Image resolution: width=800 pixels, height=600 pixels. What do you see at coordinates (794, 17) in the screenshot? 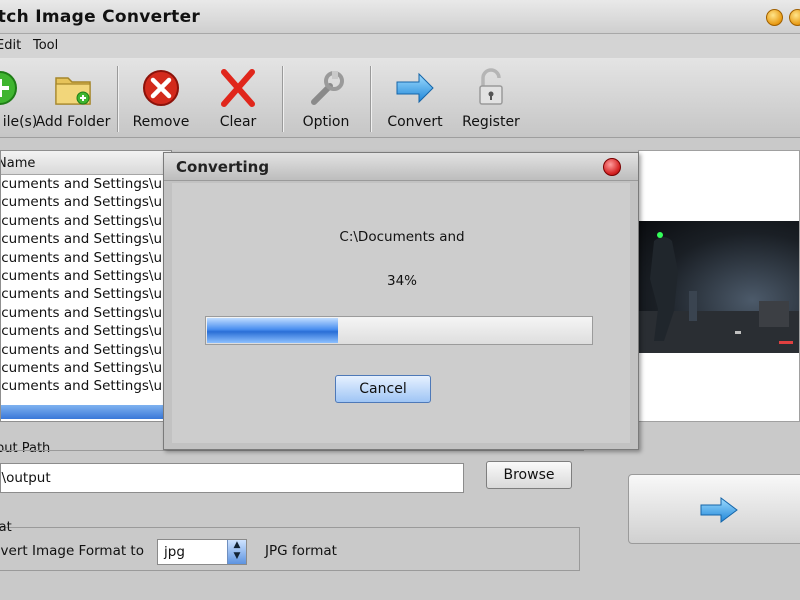
I see `maximize-button` at bounding box center [794, 17].